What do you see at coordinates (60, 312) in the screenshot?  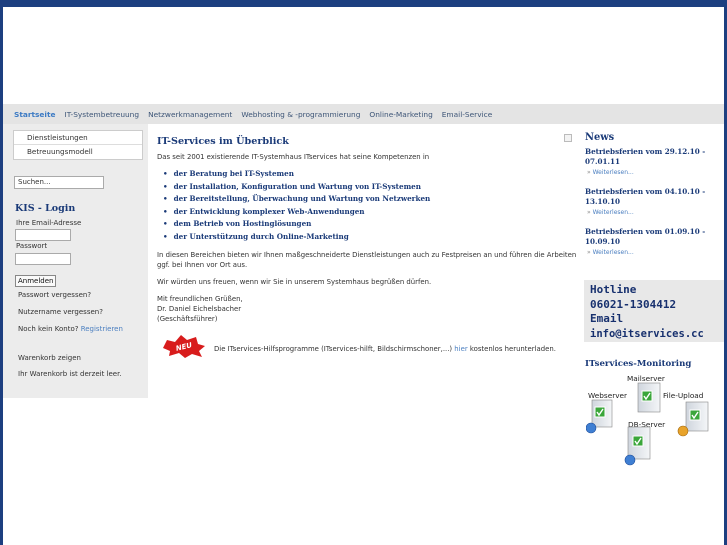 I see `forgot-username-link: Nutzername vergessen?` at bounding box center [60, 312].